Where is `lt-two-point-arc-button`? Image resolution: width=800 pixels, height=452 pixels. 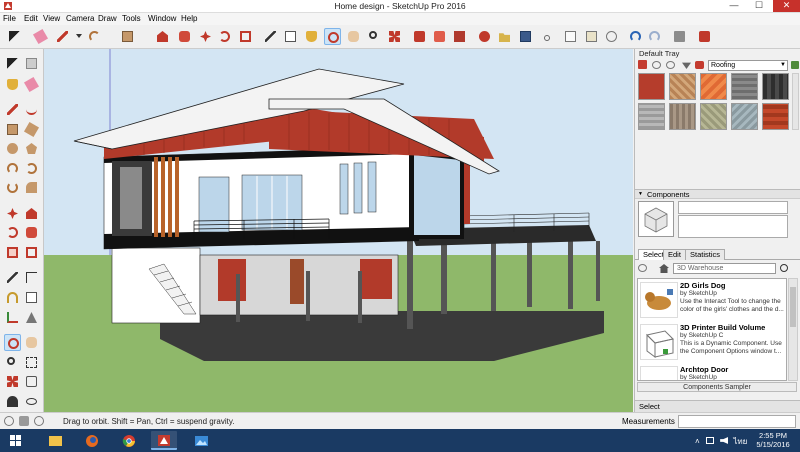
lt-two-point-arc-button is located at coordinates (31, 168).